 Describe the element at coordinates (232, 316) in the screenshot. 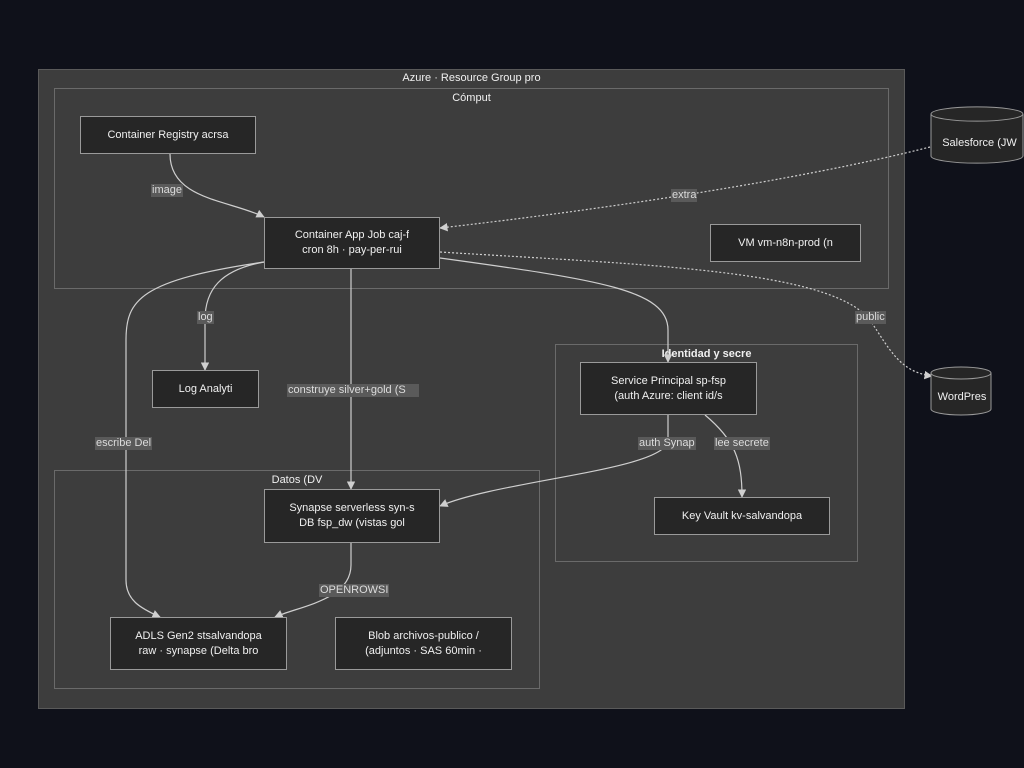

I see `edge-caj-to-log` at that location.